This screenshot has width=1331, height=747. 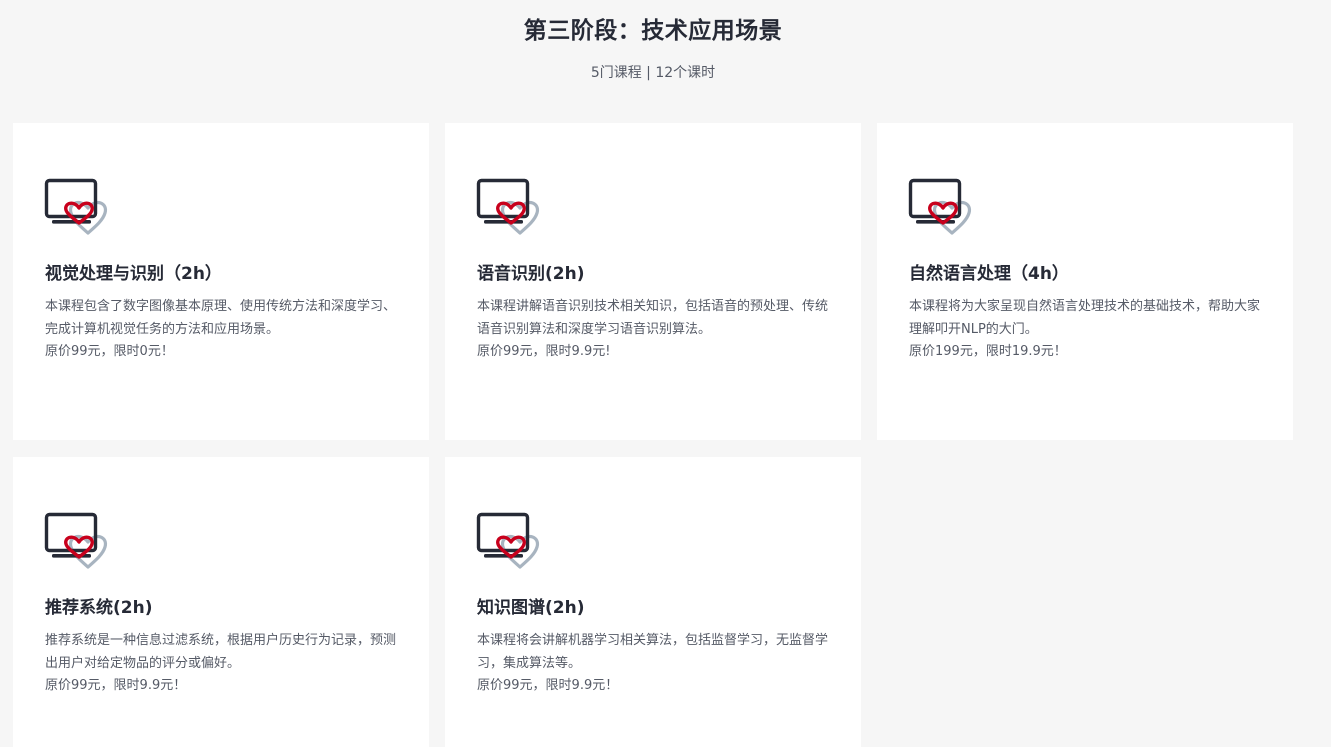 I want to click on course-description: 本课程将为大家呈现自然语言处理技术的基础技术，帮助大家理解叩开NLP的大门。, so click(x=1085, y=318).